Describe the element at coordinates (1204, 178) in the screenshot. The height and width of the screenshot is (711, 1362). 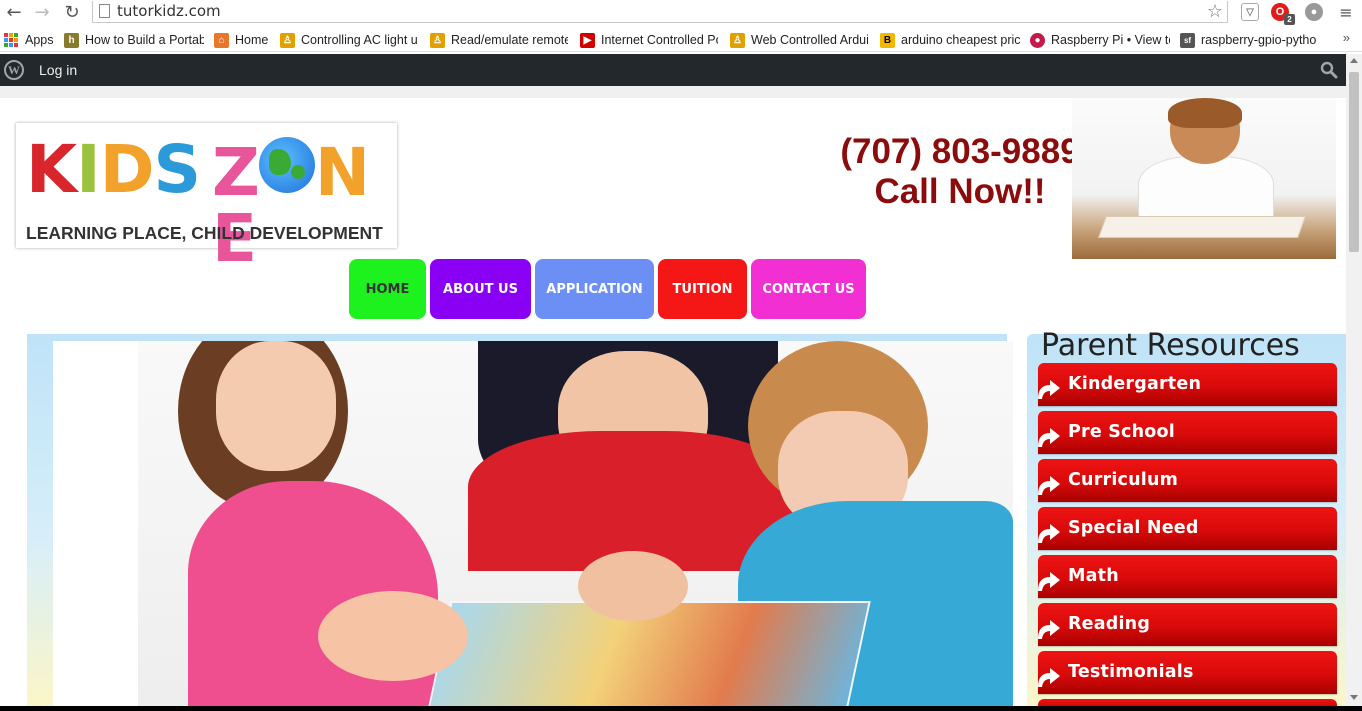
I see `stressed-kid-photo` at that location.